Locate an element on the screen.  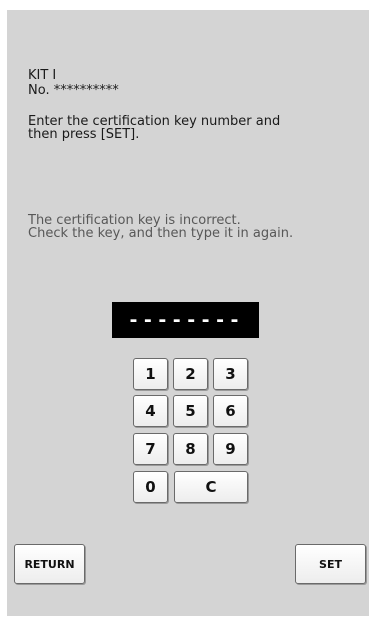
key-0-button: 0 is located at coordinates (150, 487).